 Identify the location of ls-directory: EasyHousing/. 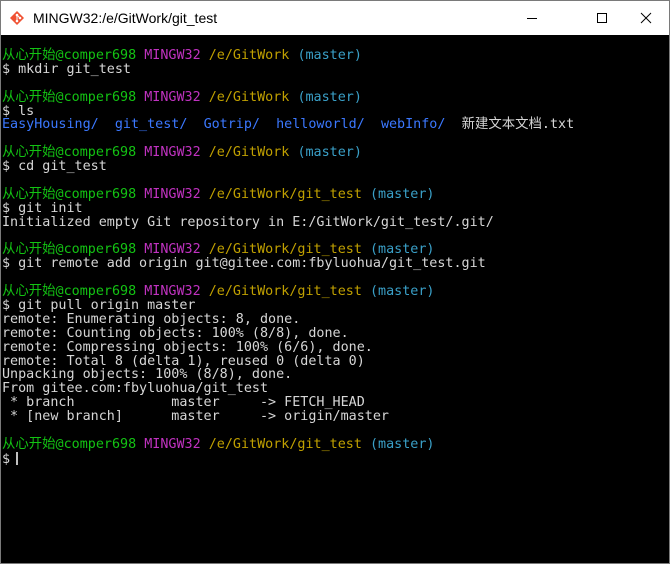
(50, 125).